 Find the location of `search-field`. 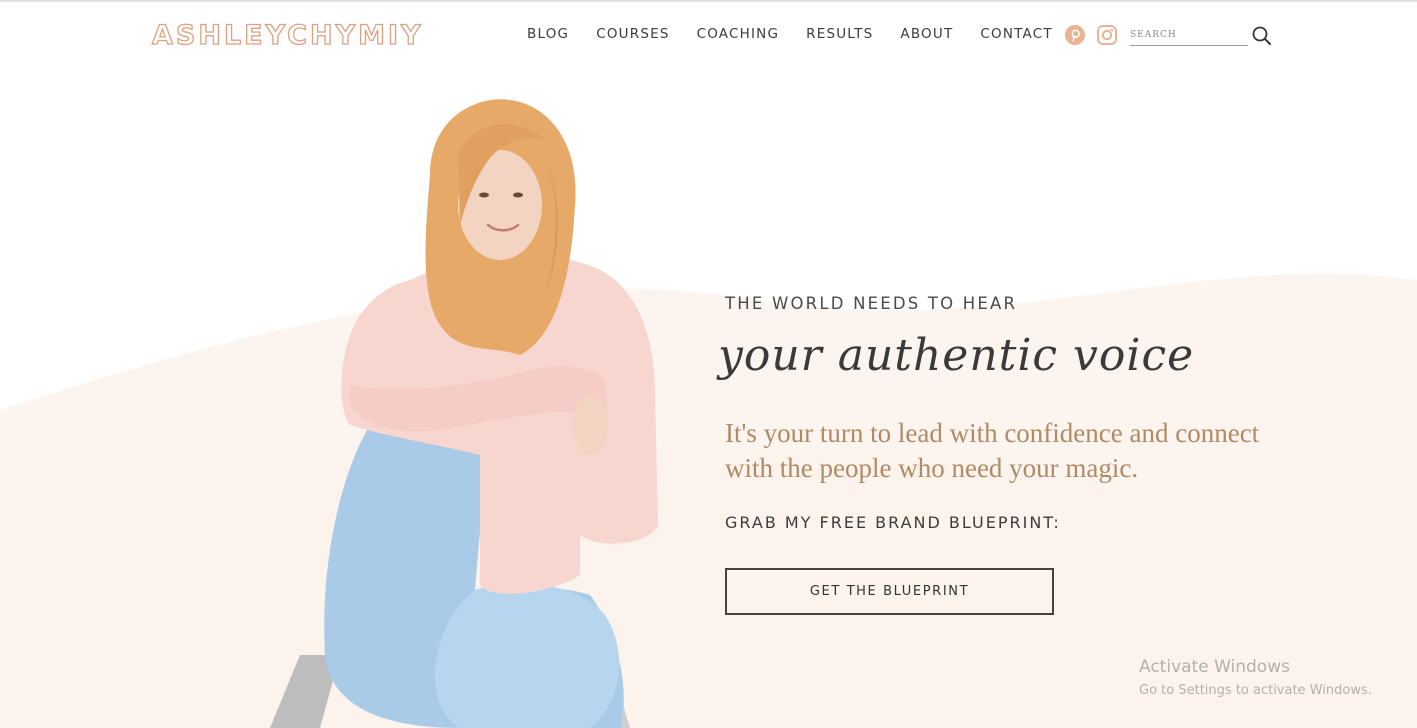

search-field is located at coordinates (1189, 35).